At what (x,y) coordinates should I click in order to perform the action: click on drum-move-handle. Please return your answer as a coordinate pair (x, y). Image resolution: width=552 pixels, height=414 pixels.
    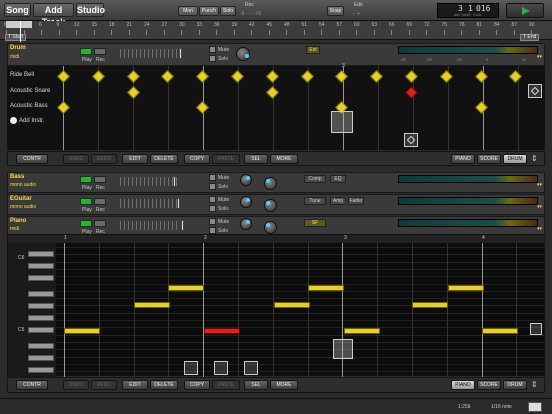
    Looking at the image, I should click on (411, 140).